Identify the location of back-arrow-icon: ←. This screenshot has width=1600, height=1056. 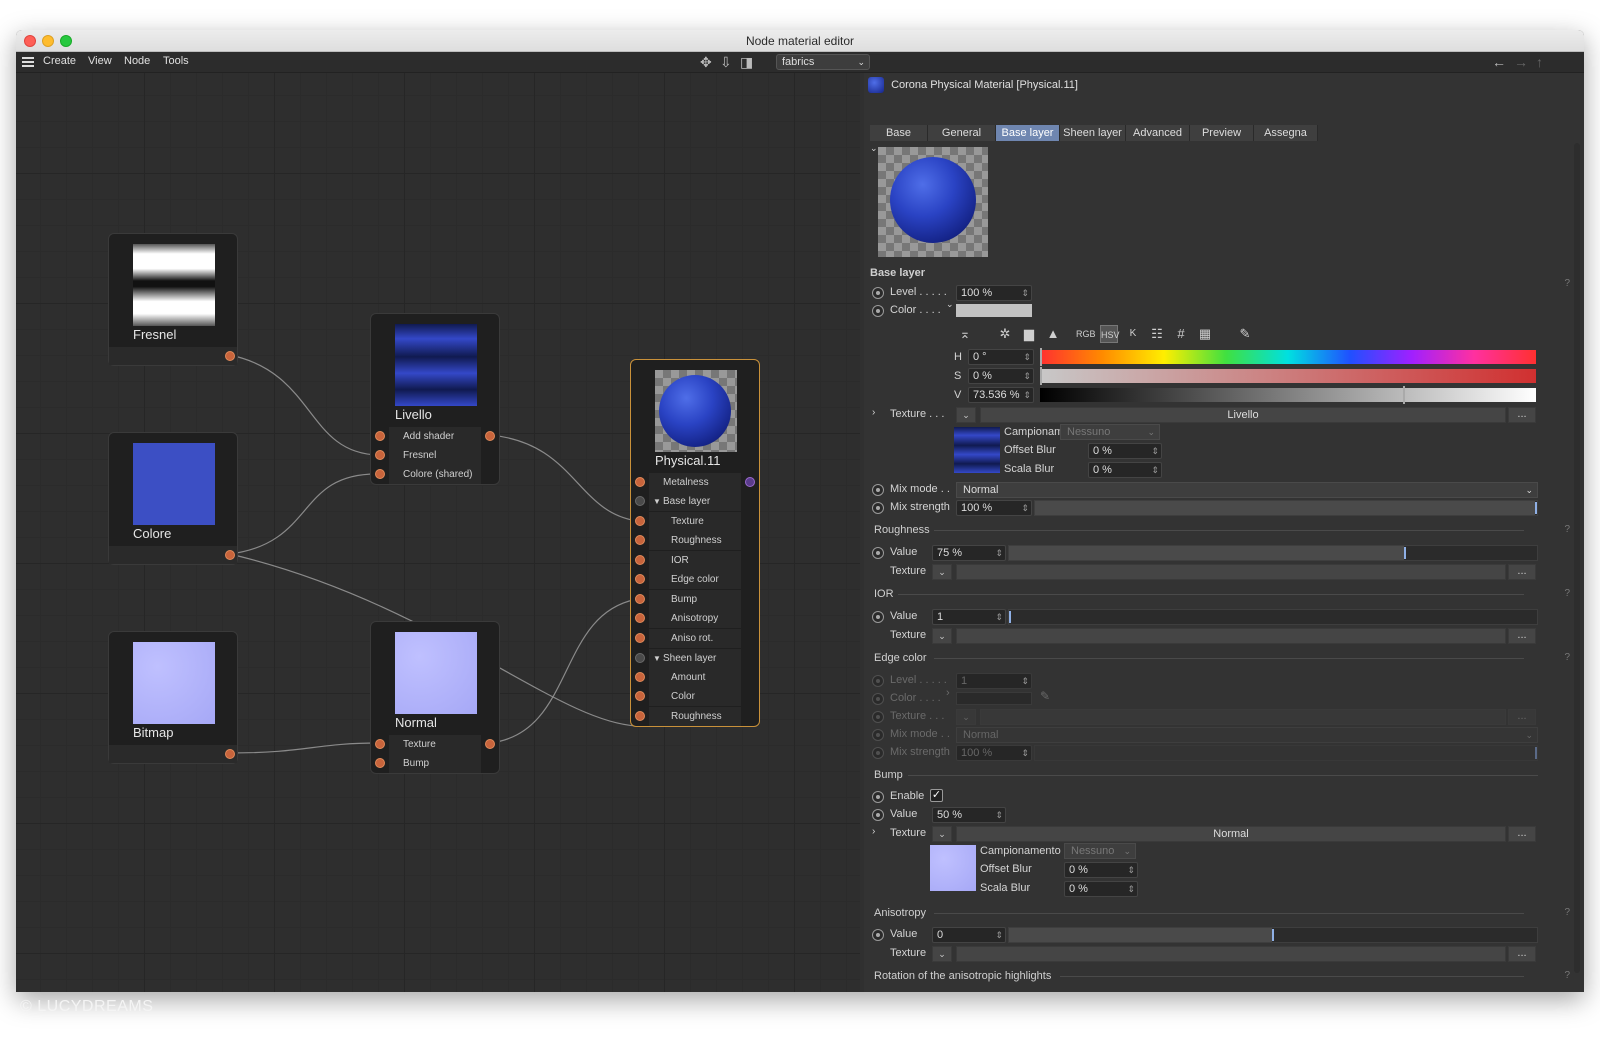
(1499, 62).